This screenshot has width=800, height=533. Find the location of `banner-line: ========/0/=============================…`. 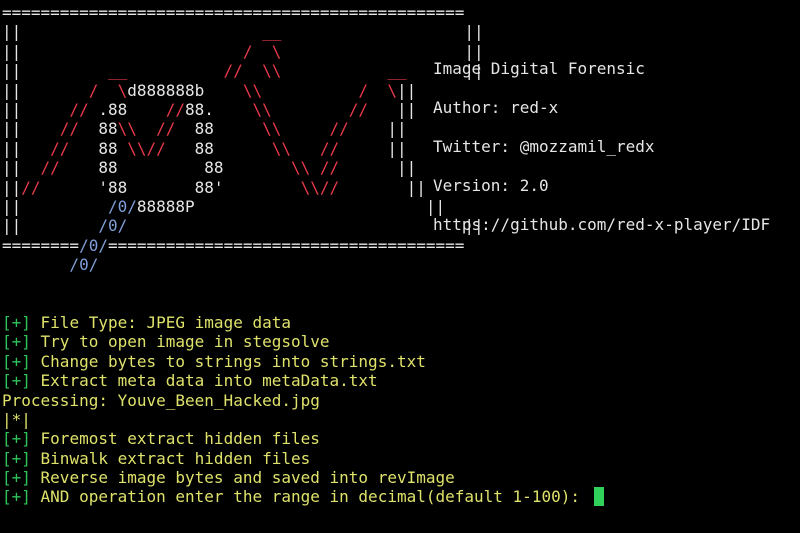

banner-line: ========/0/=============================… is located at coordinates (233, 245).